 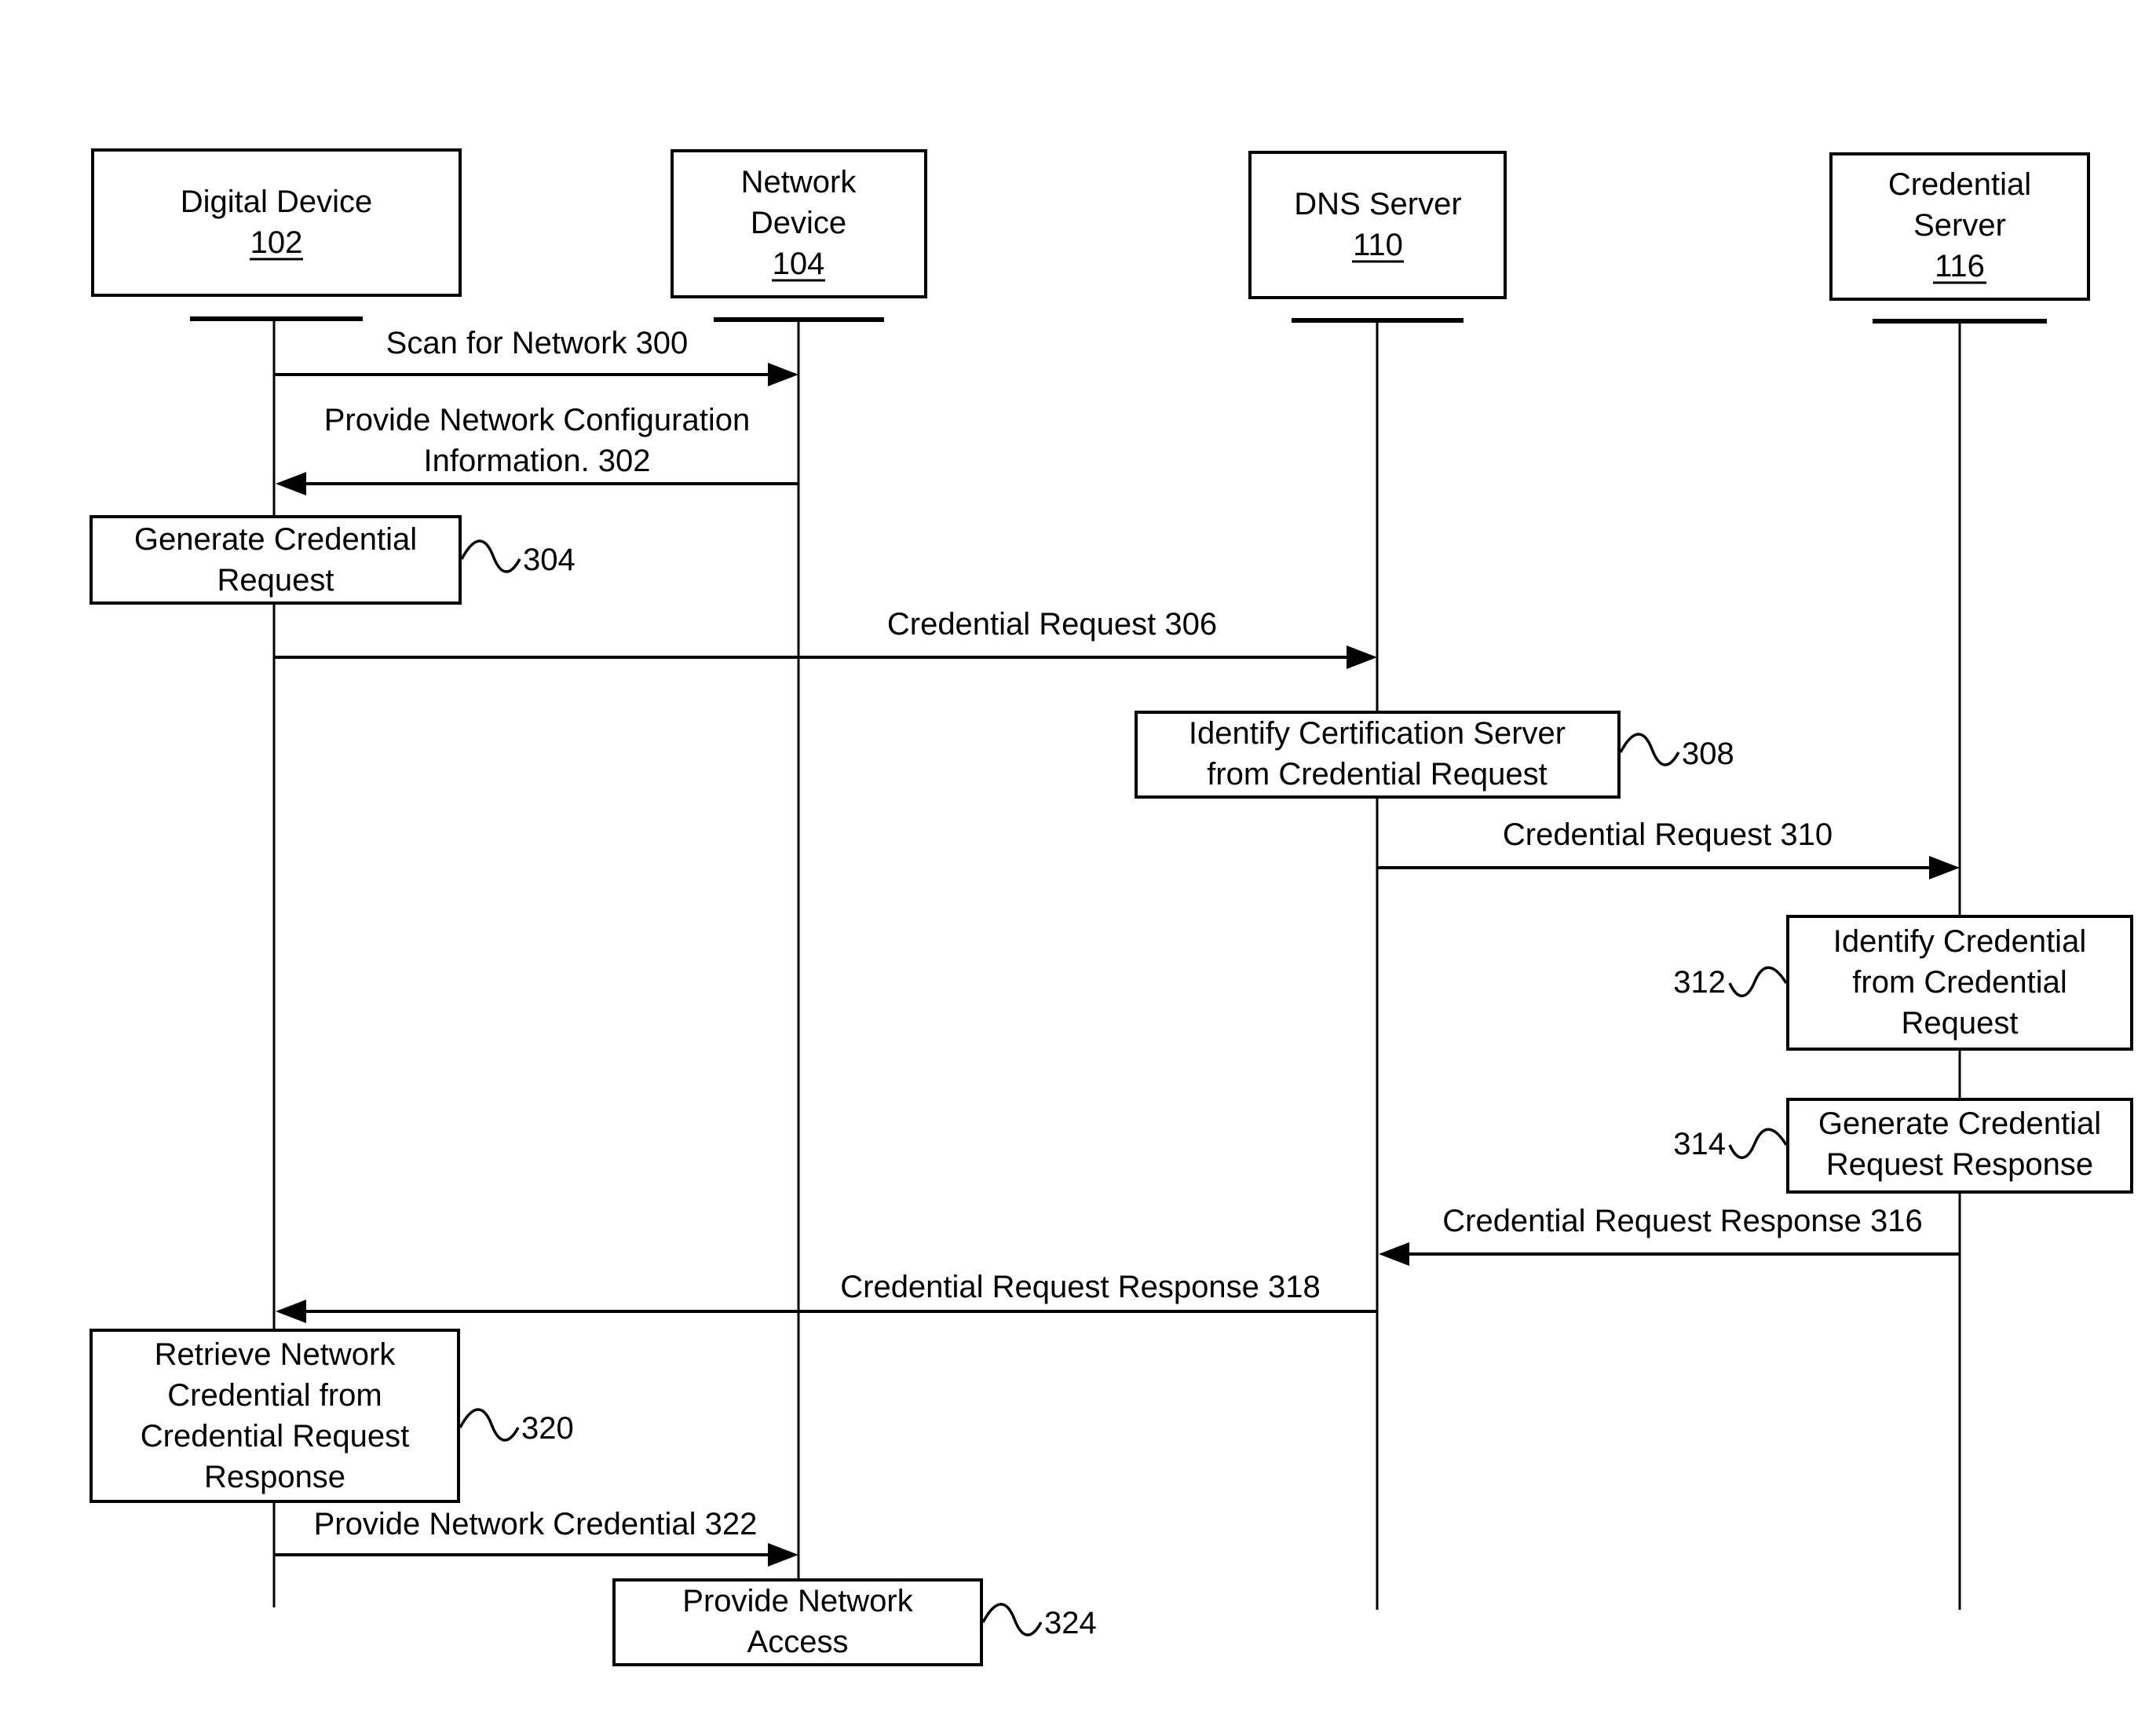 I want to click on participant-name-line-1: Credential, so click(x=1960, y=184).